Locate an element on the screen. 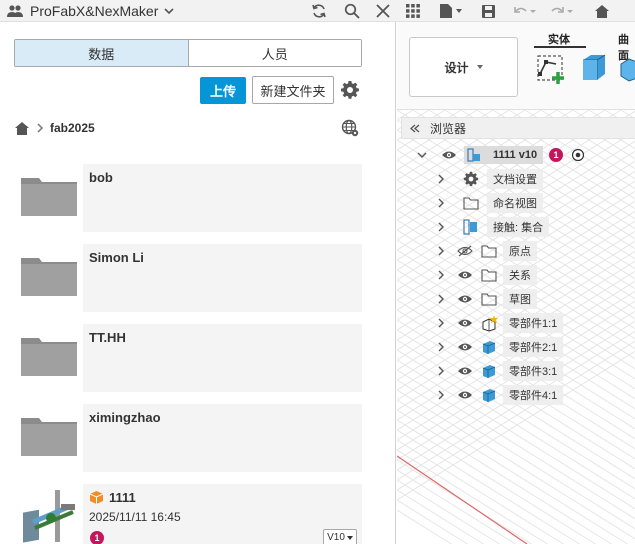  browser-tree-row: 草图 is located at coordinates (487, 299).